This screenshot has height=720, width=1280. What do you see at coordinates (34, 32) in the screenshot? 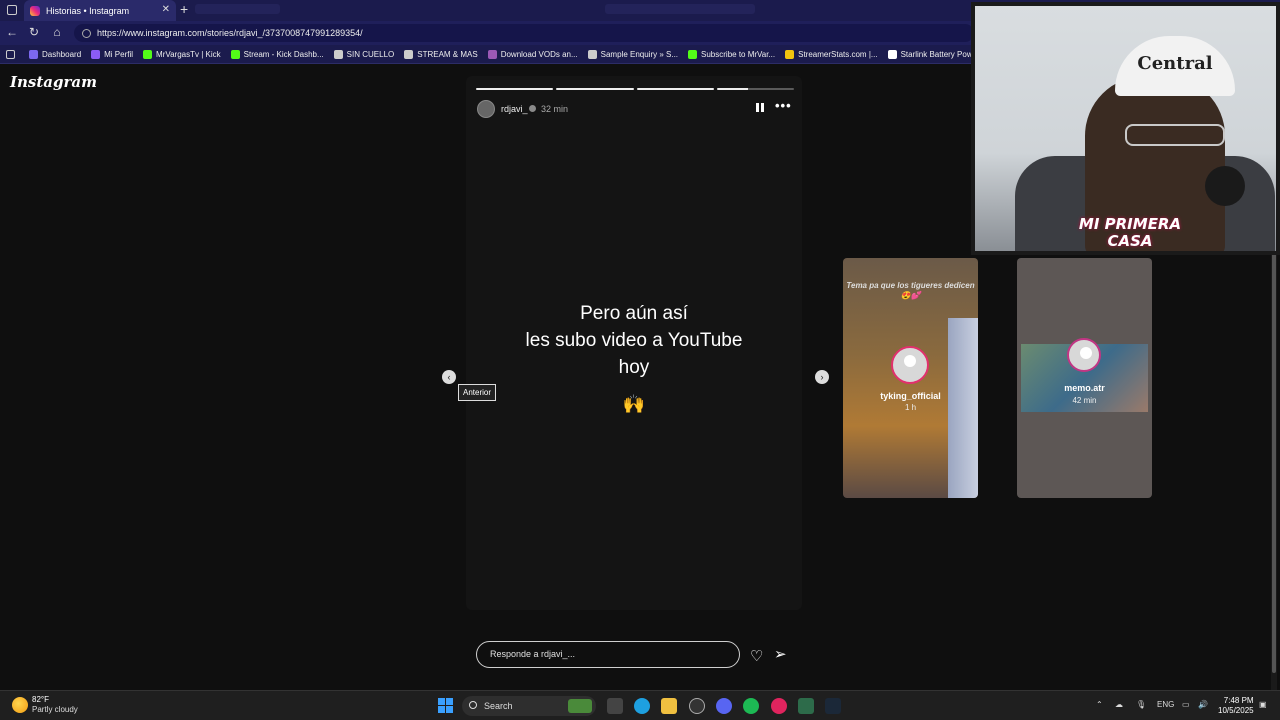
I see `refresh-icon: ↻` at bounding box center [34, 32].